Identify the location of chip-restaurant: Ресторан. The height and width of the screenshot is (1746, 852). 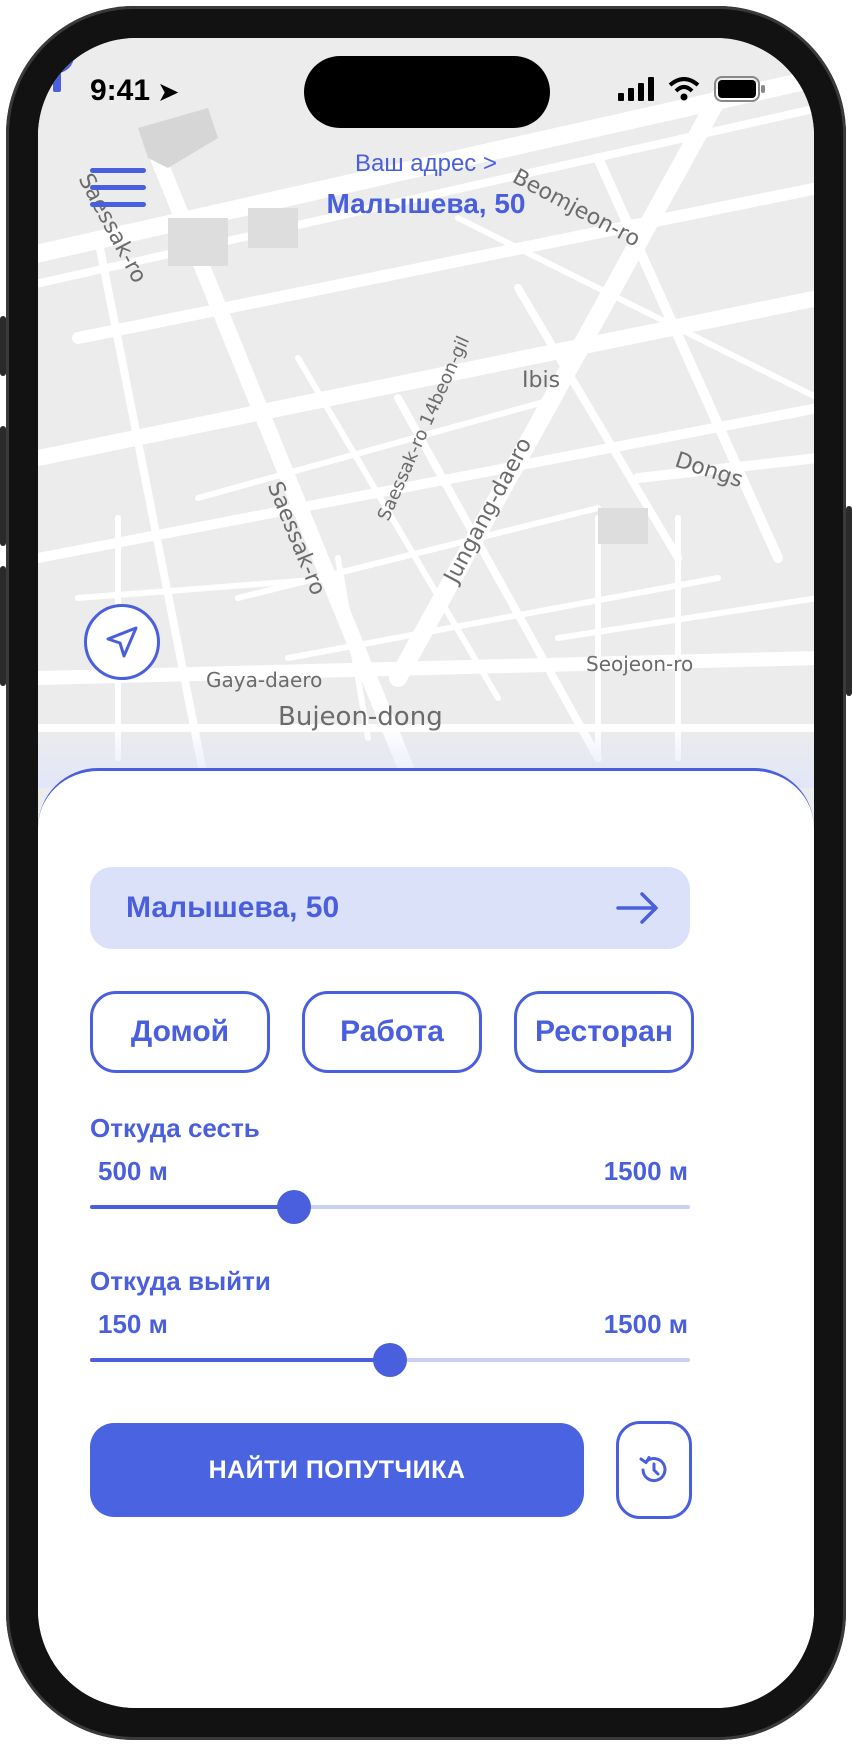
(604, 1032).